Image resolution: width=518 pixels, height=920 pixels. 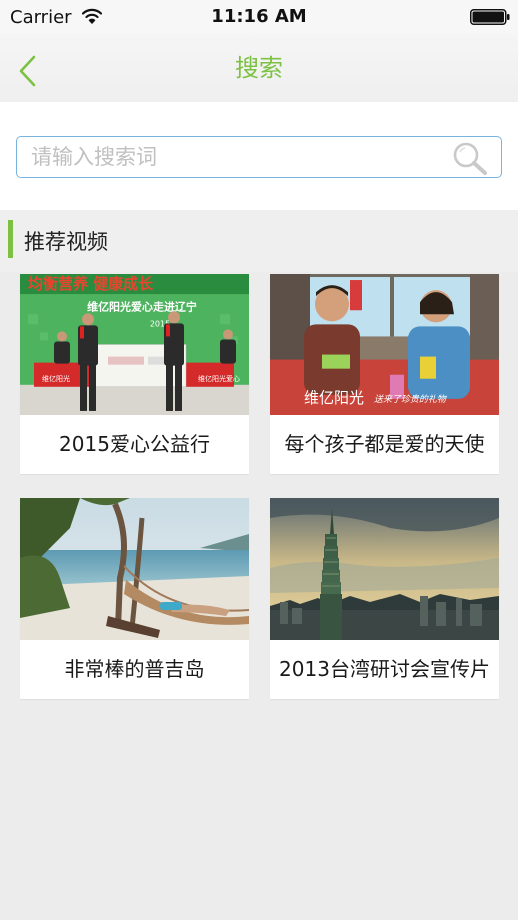 I want to click on clock: 11:16 AM, so click(x=259, y=16).